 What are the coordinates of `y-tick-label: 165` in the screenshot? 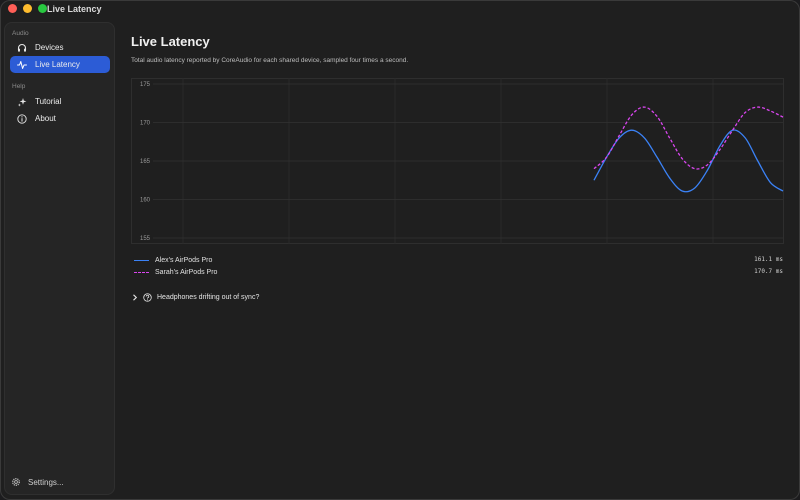 It's located at (145, 162).